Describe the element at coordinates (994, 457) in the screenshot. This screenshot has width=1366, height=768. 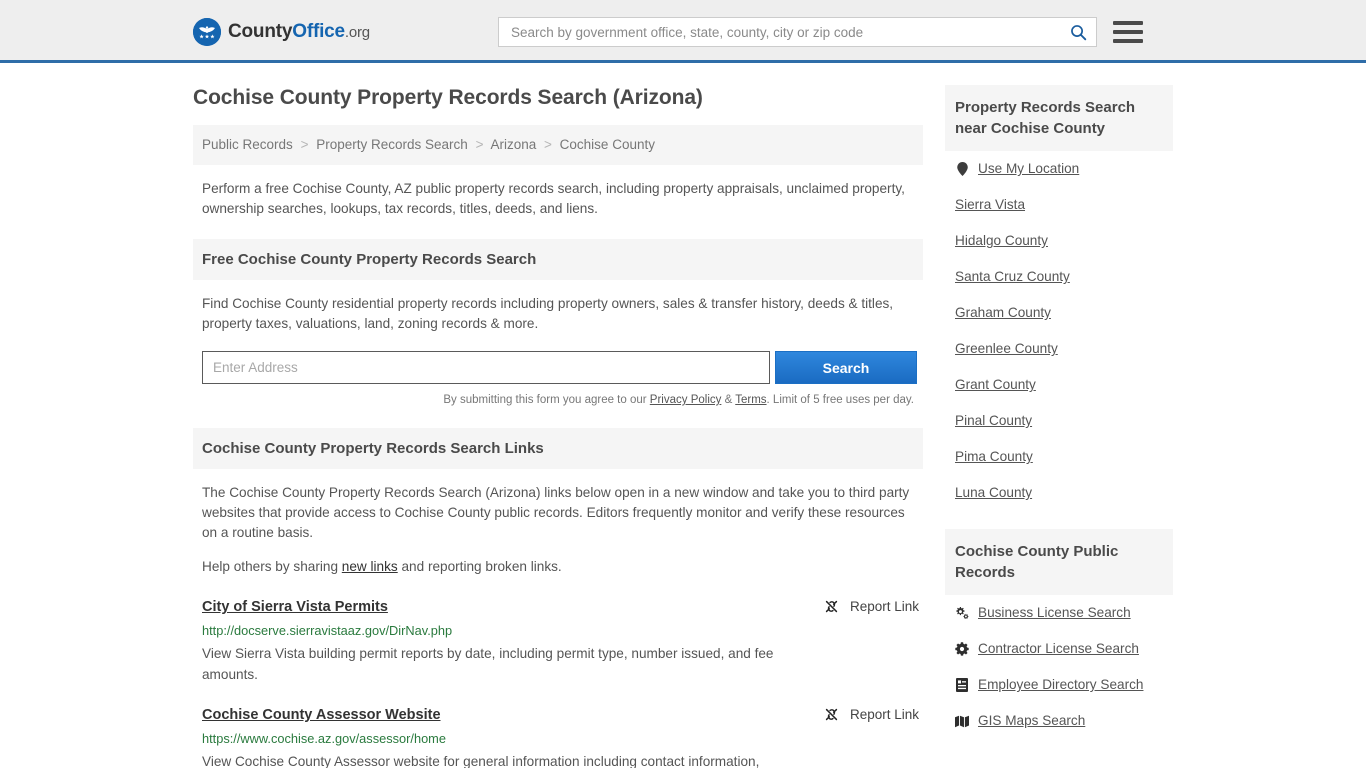
I see `sidebar-link-pima-county: Pima County` at that location.